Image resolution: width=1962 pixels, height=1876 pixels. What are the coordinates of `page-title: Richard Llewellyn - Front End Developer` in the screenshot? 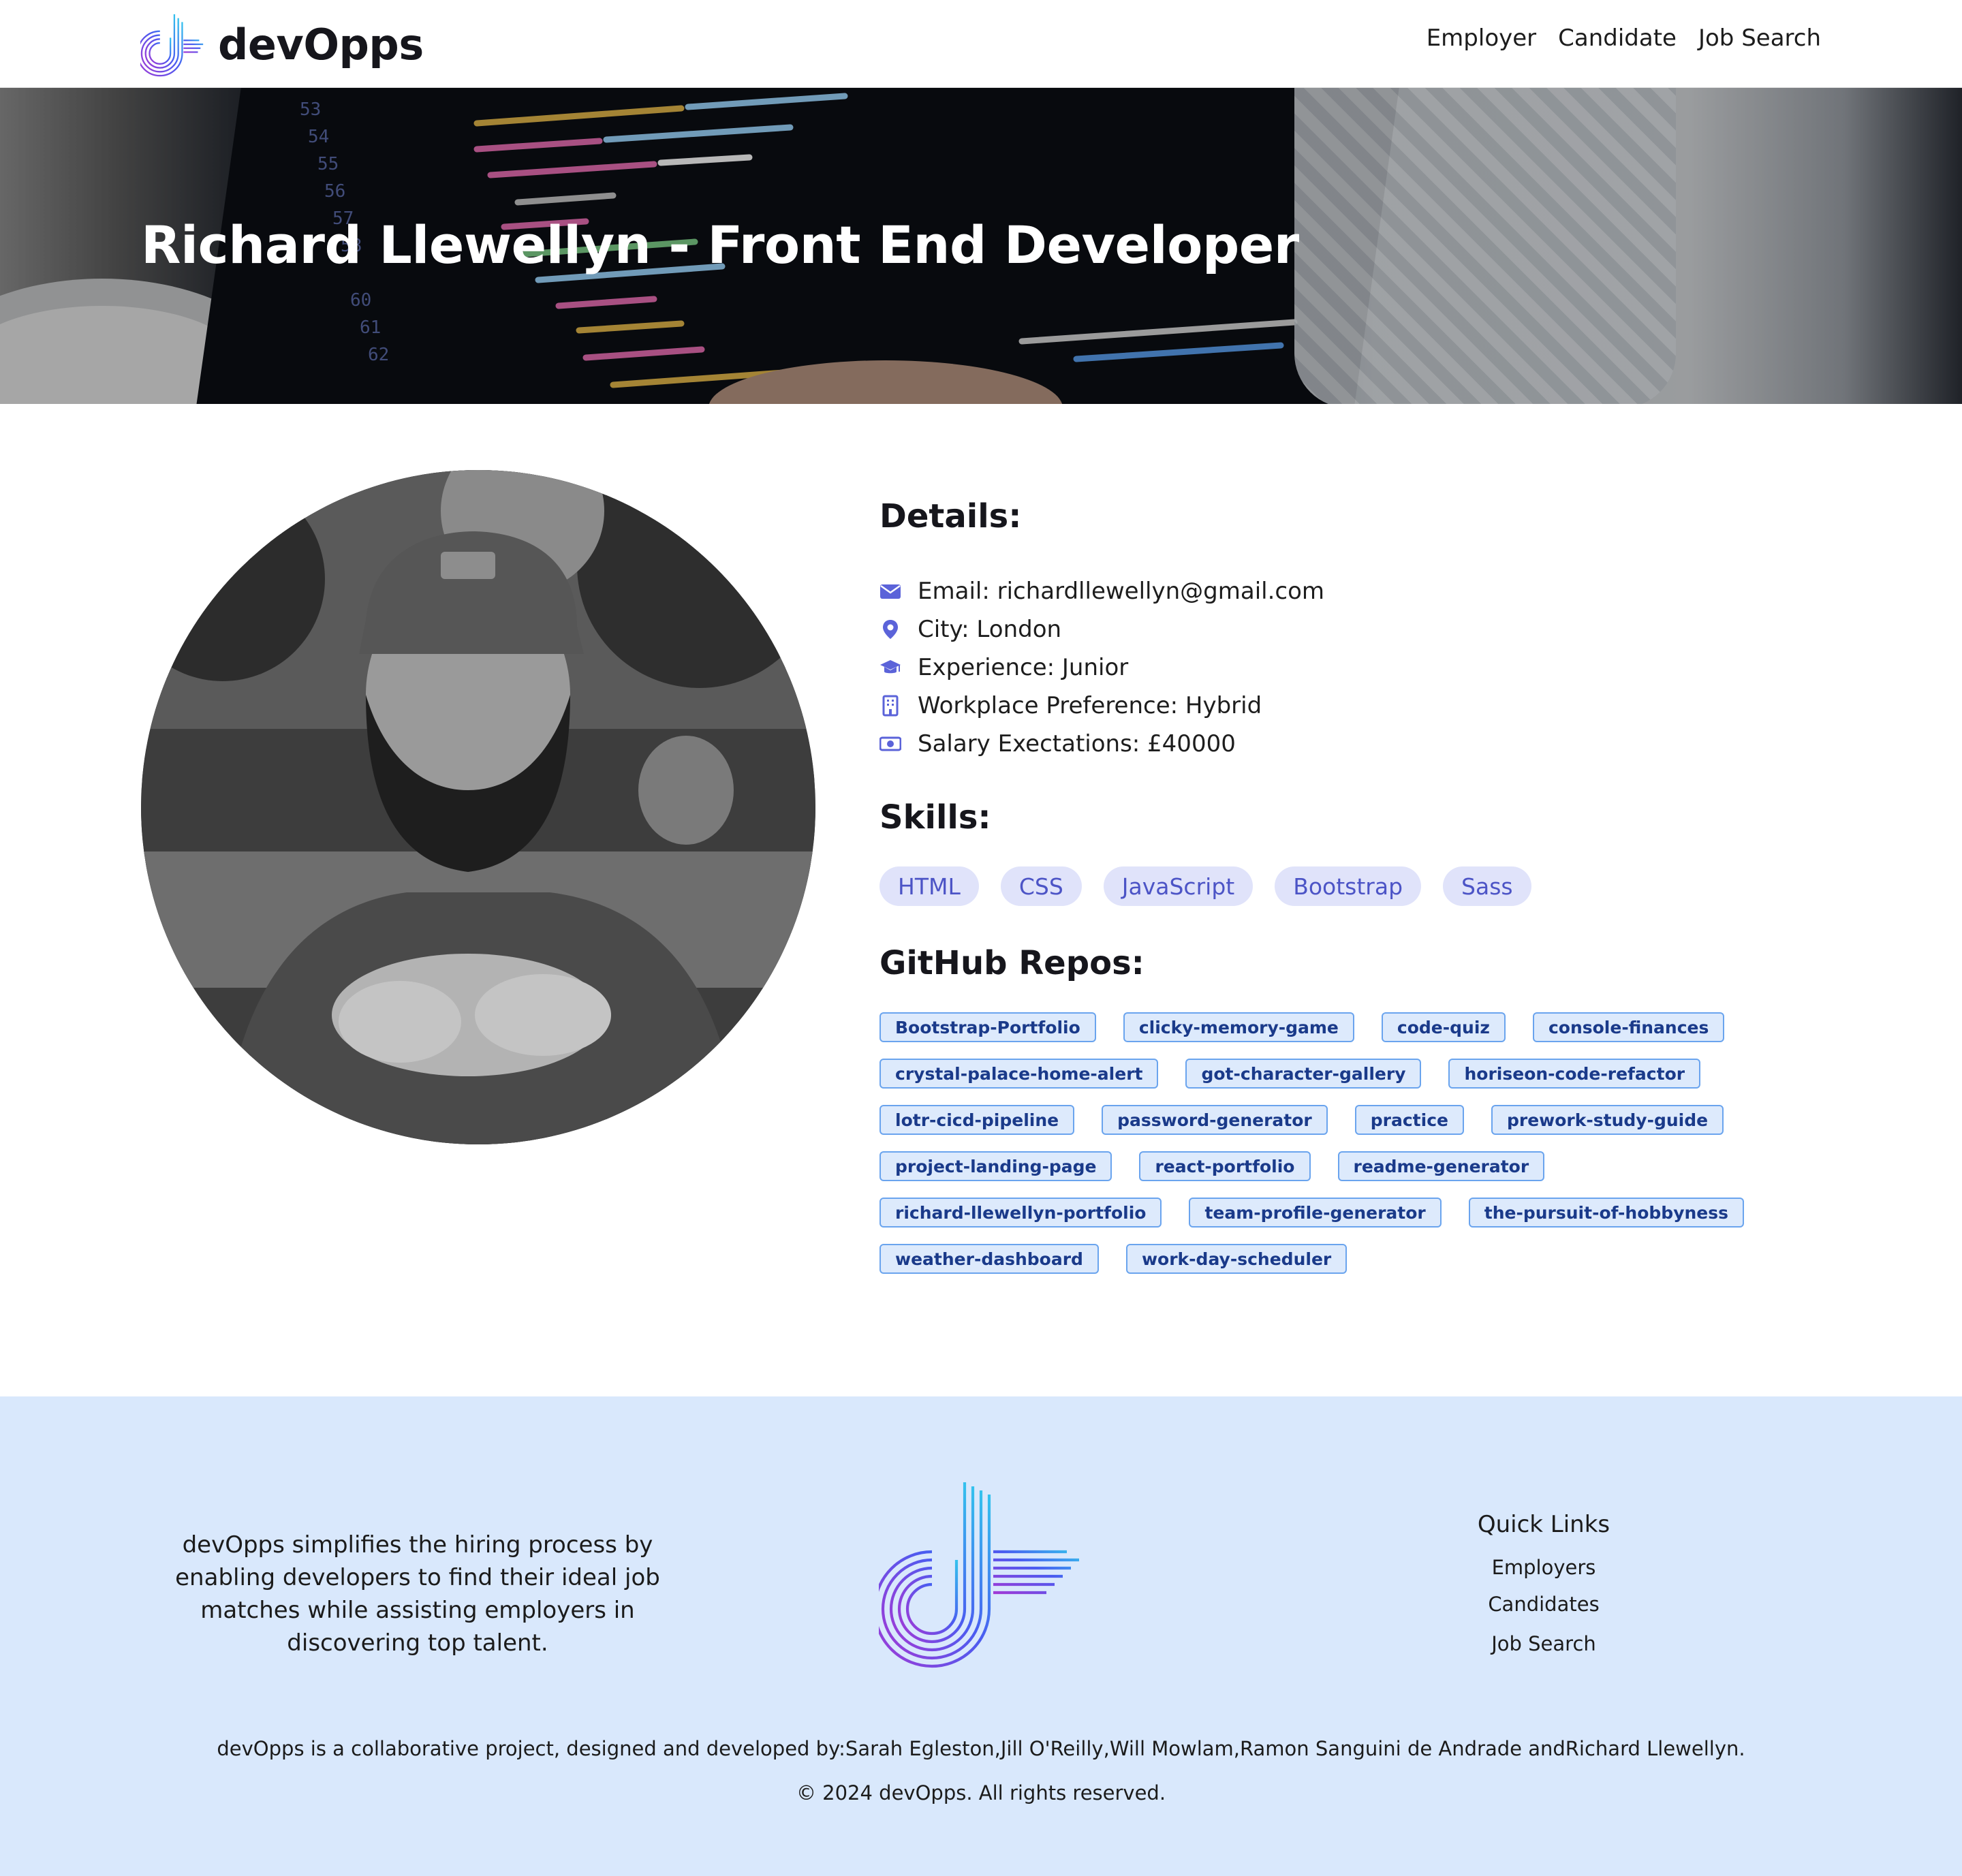 It's located at (720, 245).